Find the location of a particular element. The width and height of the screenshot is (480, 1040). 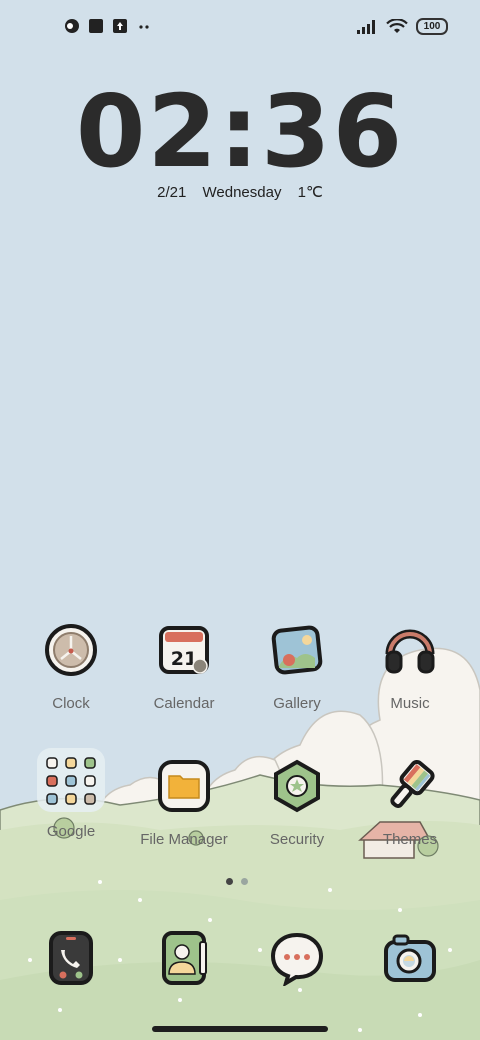

app-clock: Clock is located at coordinates (71, 667).